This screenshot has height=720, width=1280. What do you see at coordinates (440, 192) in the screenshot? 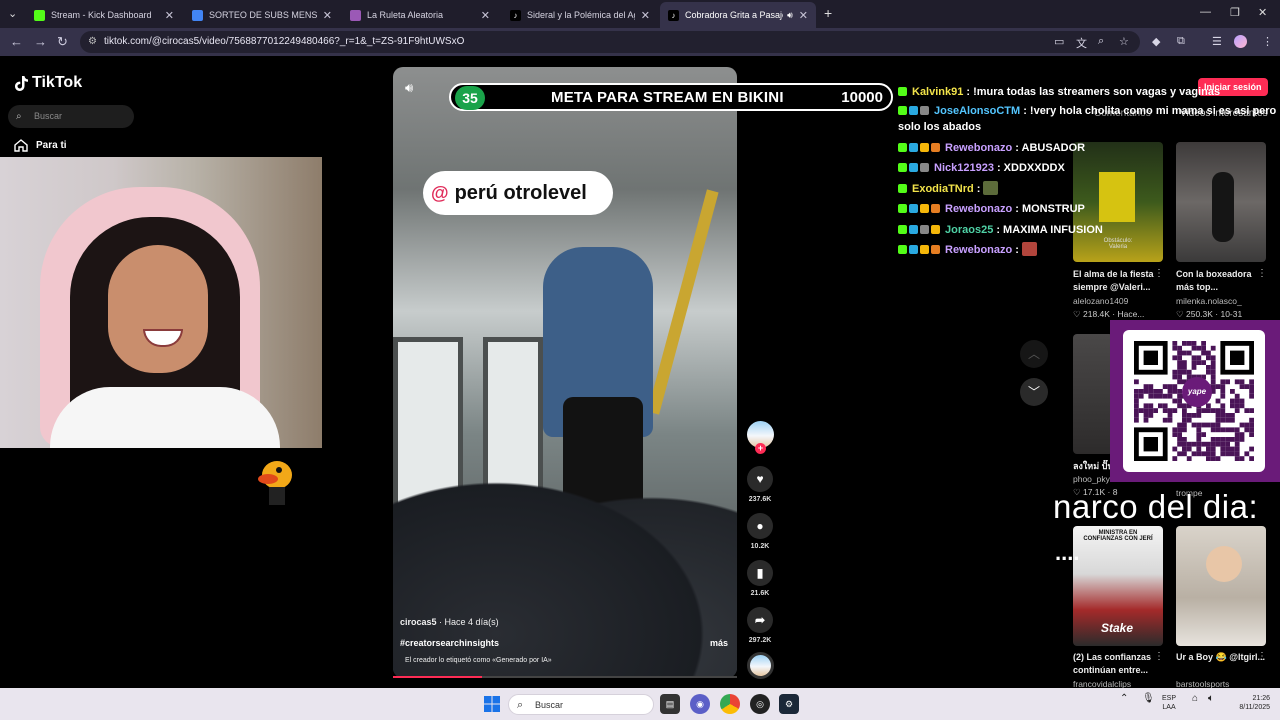
I see `at-sign-icon: @` at bounding box center [440, 192].